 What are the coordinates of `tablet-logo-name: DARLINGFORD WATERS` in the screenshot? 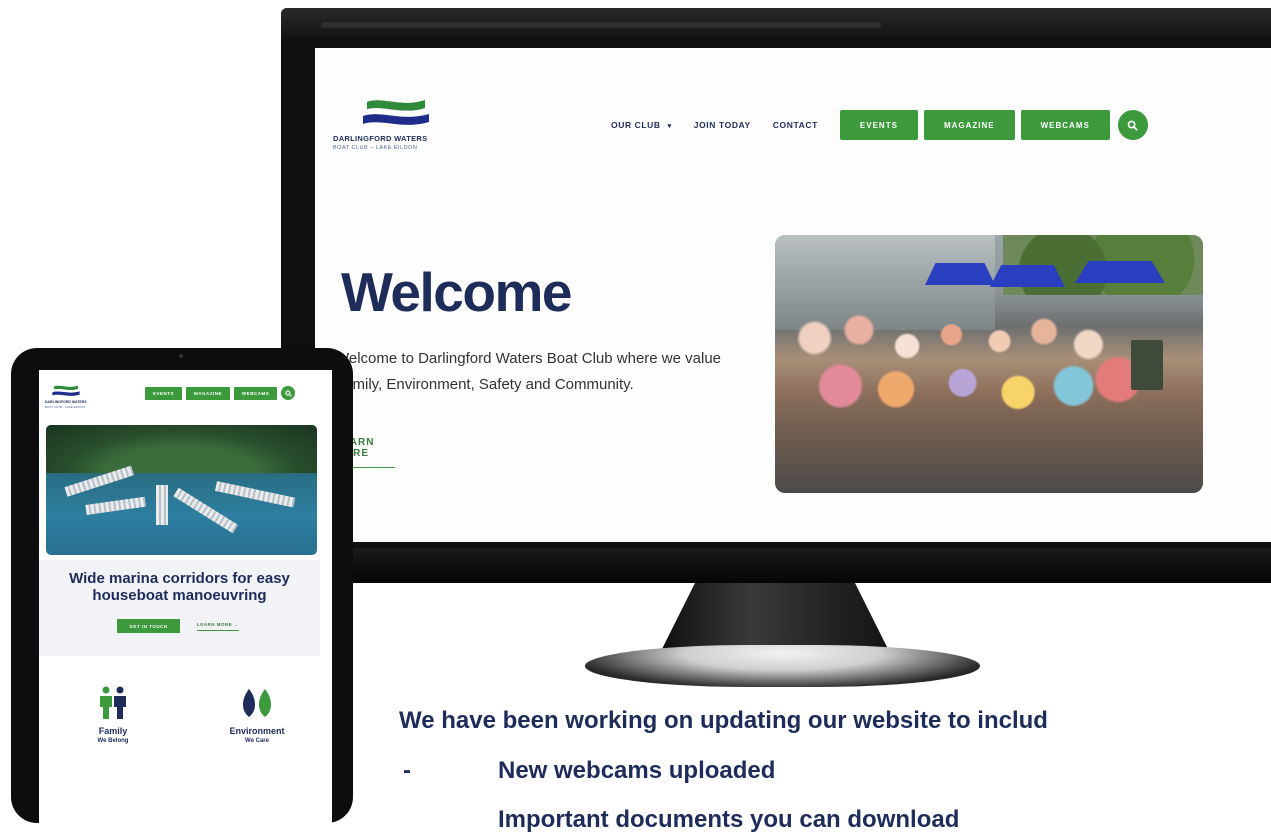 It's located at (66, 402).